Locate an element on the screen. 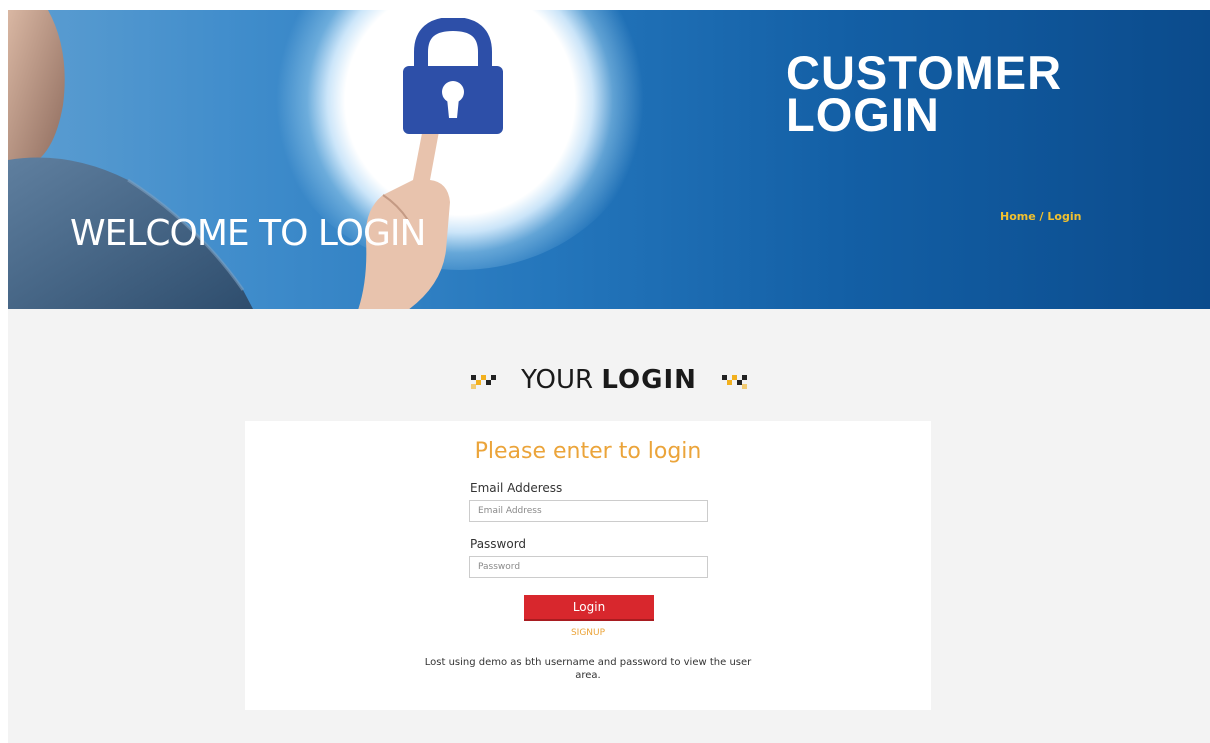 The width and height of the screenshot is (1210, 743). hand-image is located at coordinates (404, 213).